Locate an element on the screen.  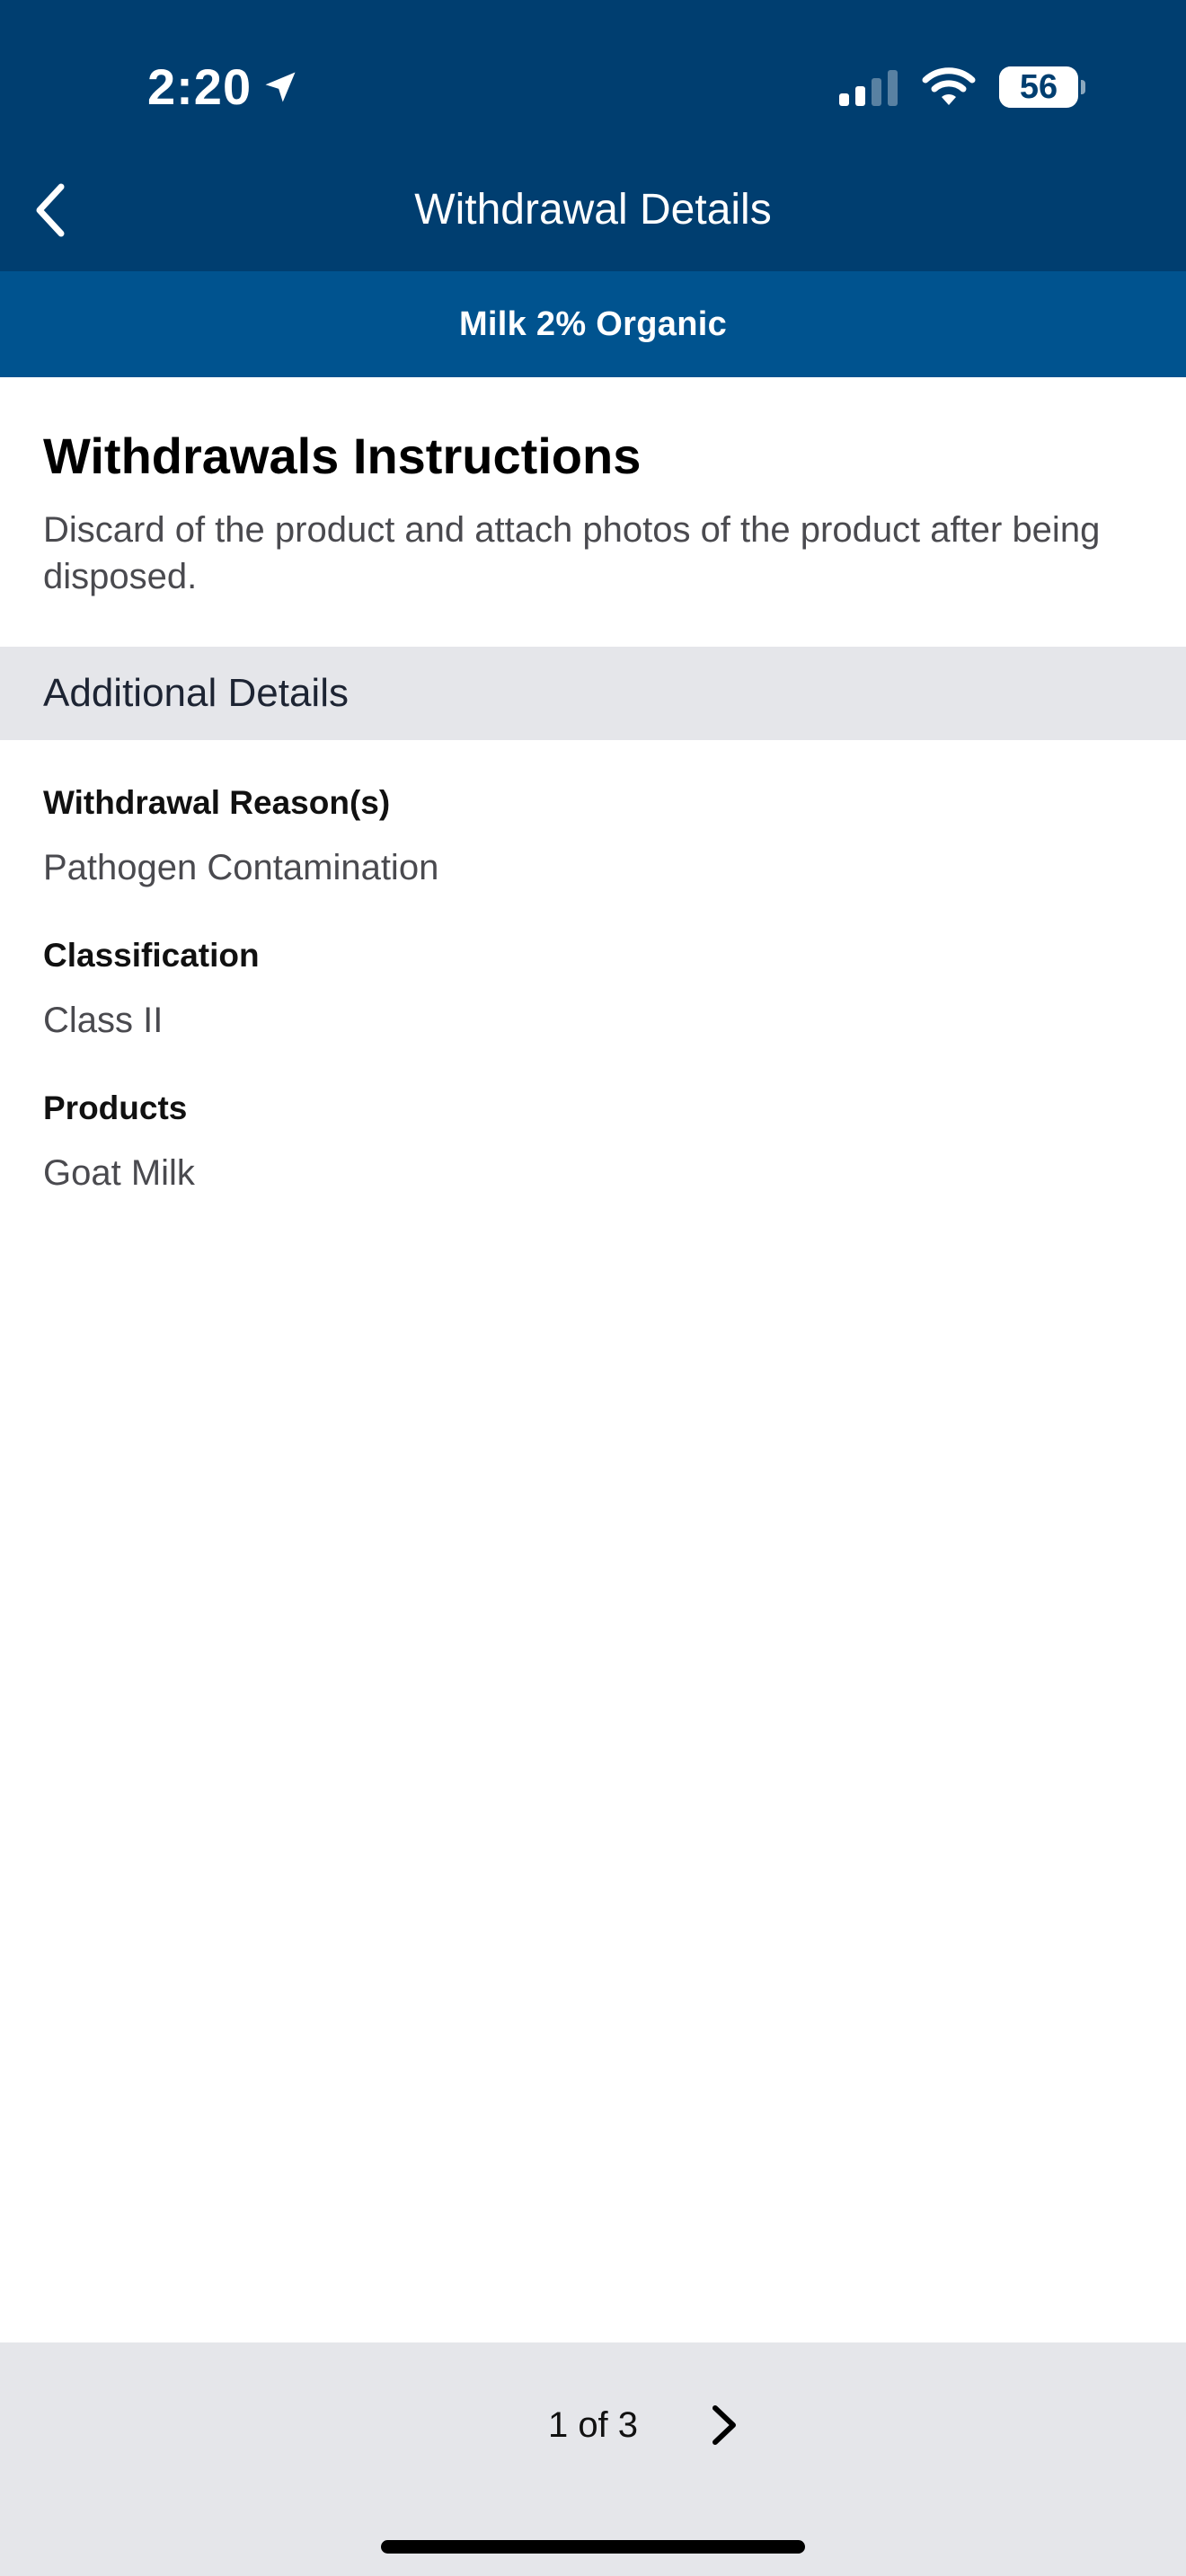
page-title: Withdrawal Details is located at coordinates (593, 210).